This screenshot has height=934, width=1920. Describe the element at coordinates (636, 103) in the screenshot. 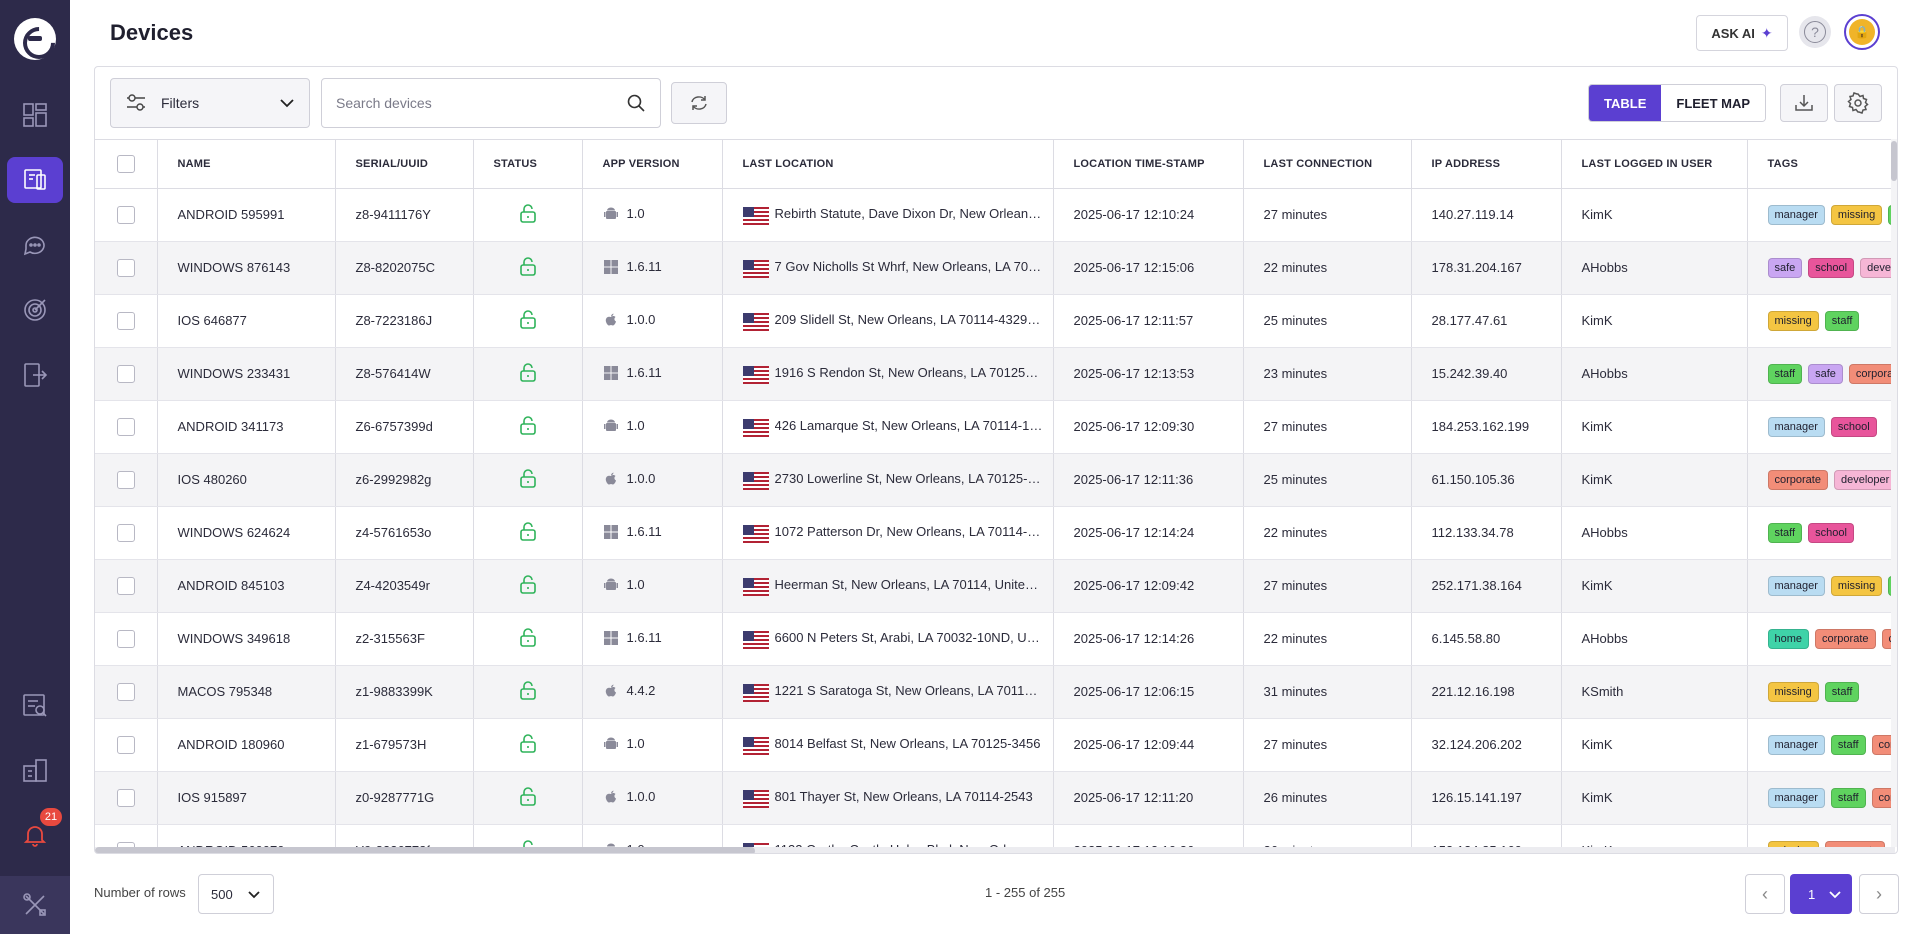

I see `search-icon` at that location.